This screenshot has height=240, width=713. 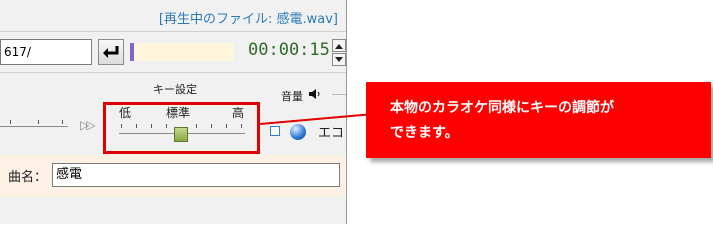 I want to click on song-title-field: 感電, so click(x=196, y=175).